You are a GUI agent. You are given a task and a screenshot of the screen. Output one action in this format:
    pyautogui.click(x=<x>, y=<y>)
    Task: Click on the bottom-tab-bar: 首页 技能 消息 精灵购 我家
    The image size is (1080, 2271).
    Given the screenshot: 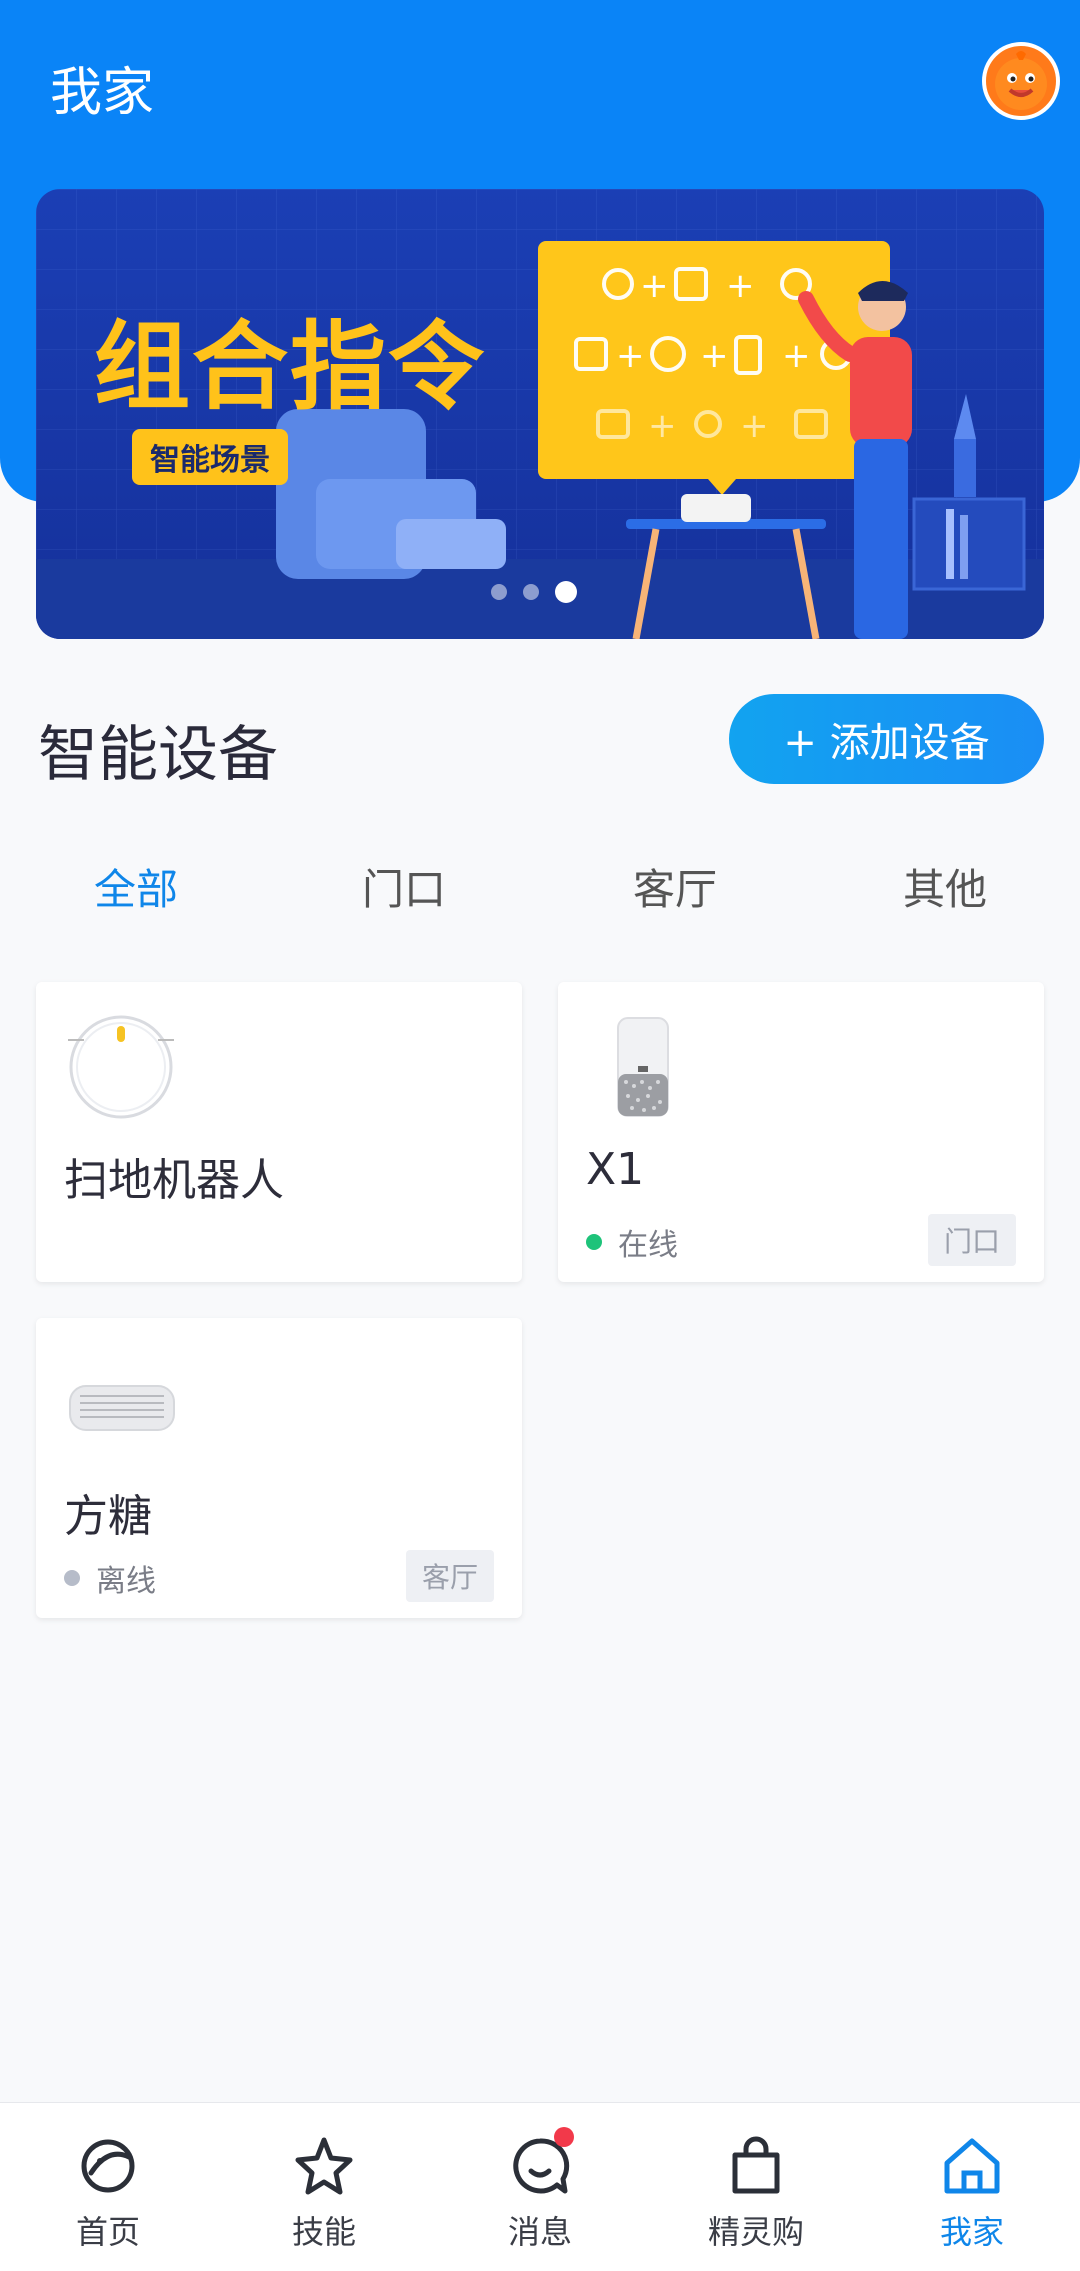 What is the action you would take?
    pyautogui.click(x=540, y=2186)
    